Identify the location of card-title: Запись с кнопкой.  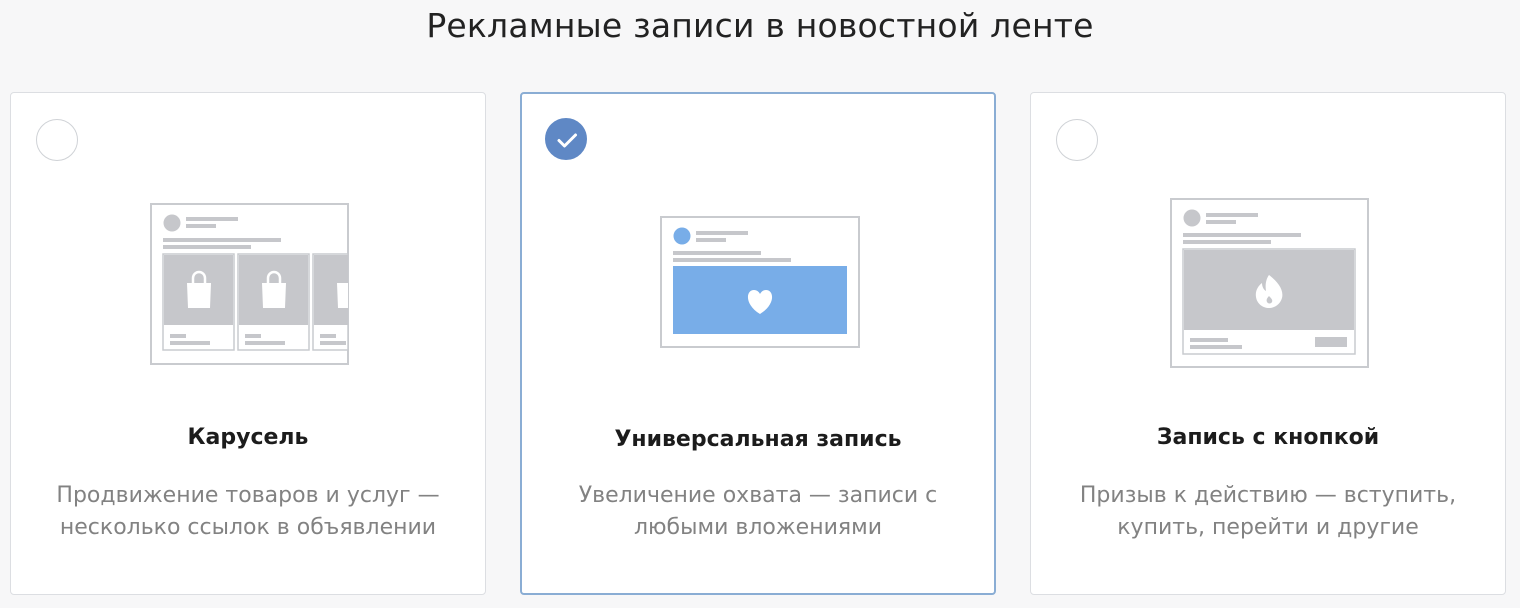
(1268, 437).